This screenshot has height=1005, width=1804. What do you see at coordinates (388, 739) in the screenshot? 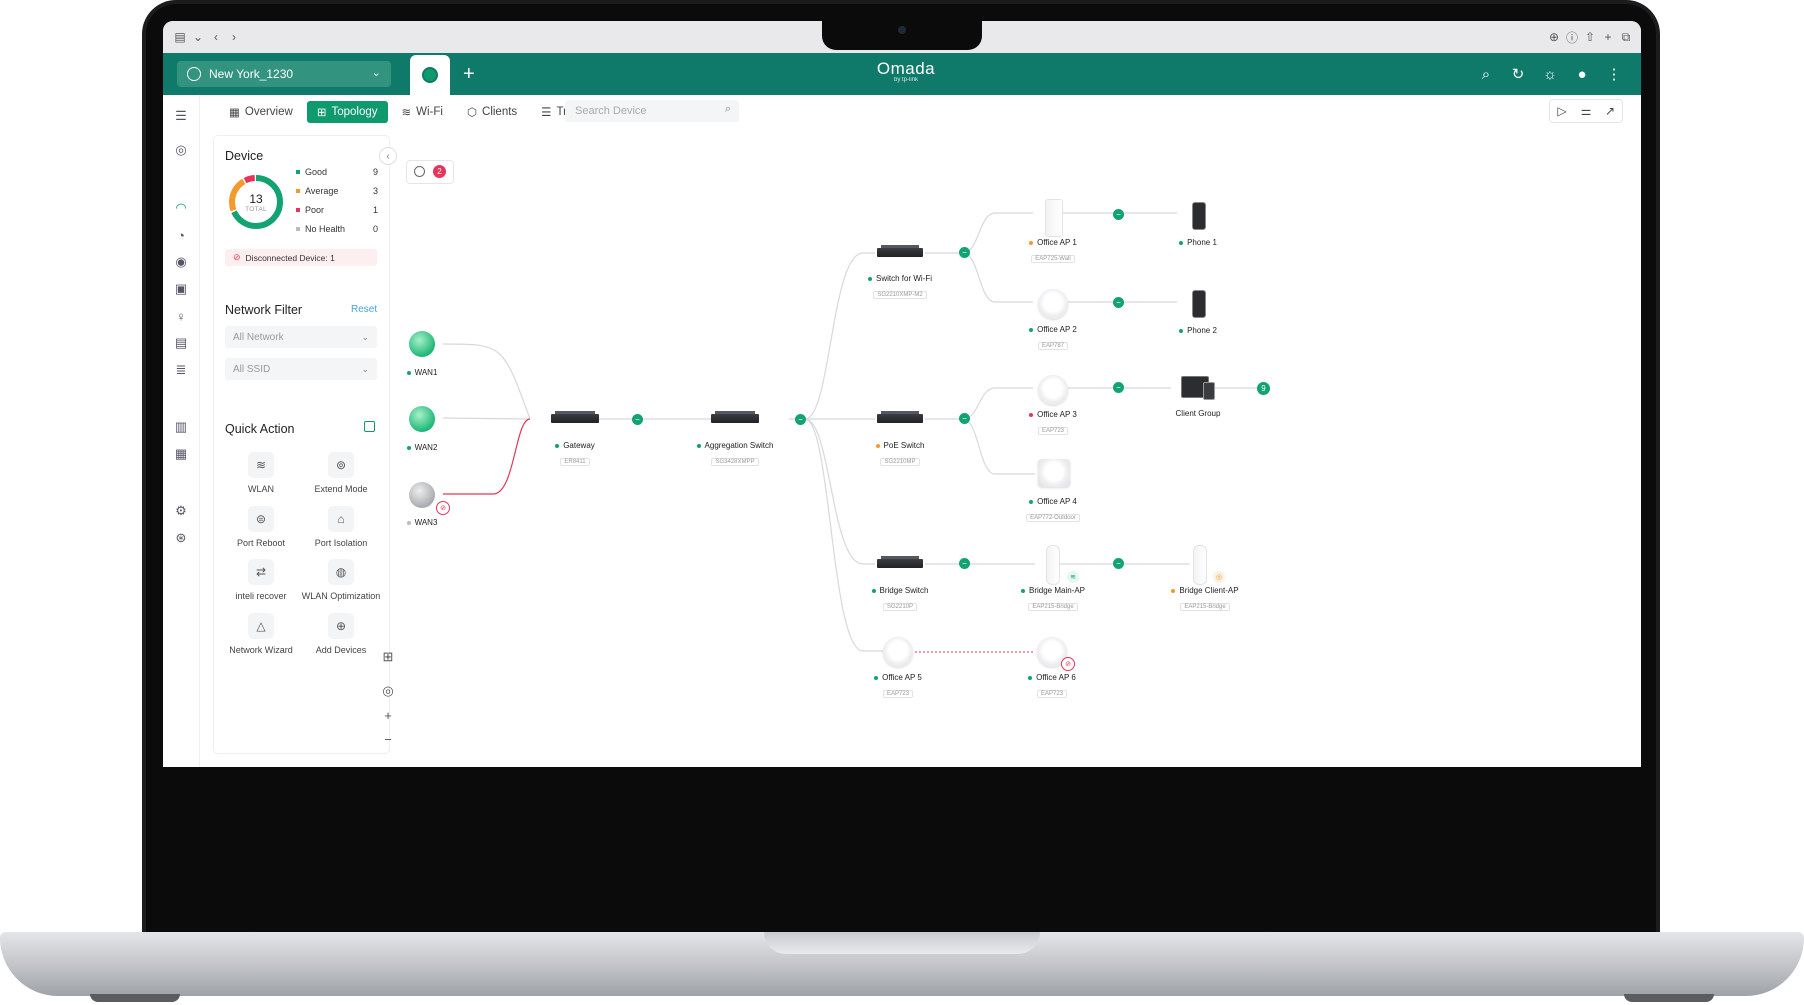
I see `zoom-out-icon: −` at bounding box center [388, 739].